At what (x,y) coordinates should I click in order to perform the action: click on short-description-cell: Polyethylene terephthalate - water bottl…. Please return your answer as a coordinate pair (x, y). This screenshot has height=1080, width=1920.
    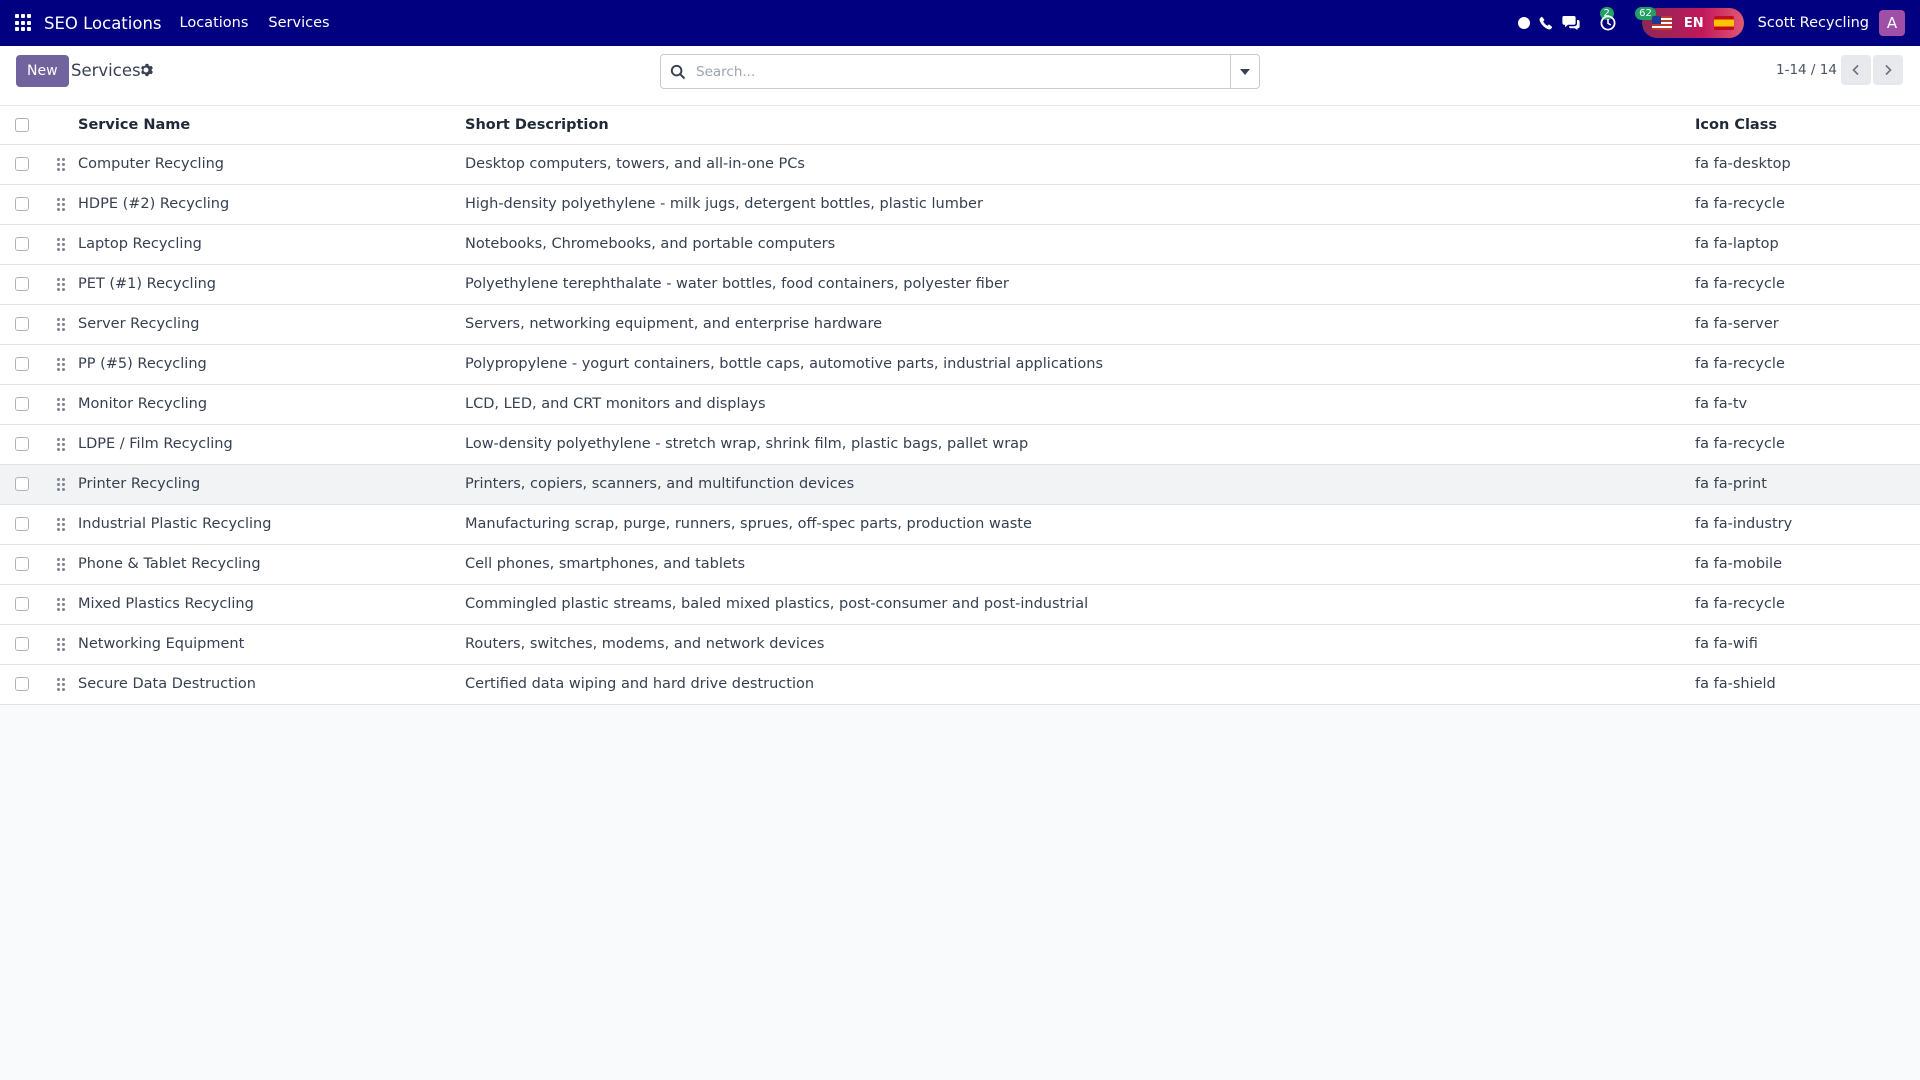
    Looking at the image, I should click on (1080, 284).